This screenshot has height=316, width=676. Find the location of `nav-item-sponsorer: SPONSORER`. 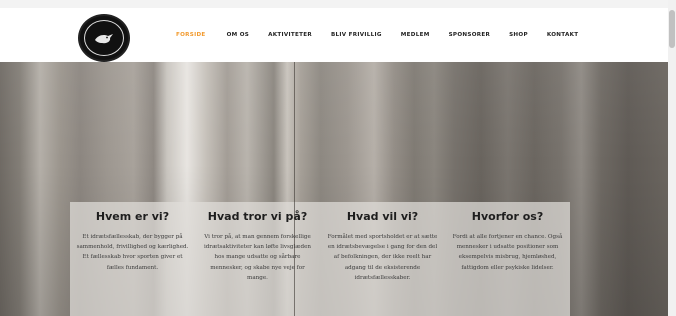

nav-item-sponsorer: SPONSORER is located at coordinates (470, 35).